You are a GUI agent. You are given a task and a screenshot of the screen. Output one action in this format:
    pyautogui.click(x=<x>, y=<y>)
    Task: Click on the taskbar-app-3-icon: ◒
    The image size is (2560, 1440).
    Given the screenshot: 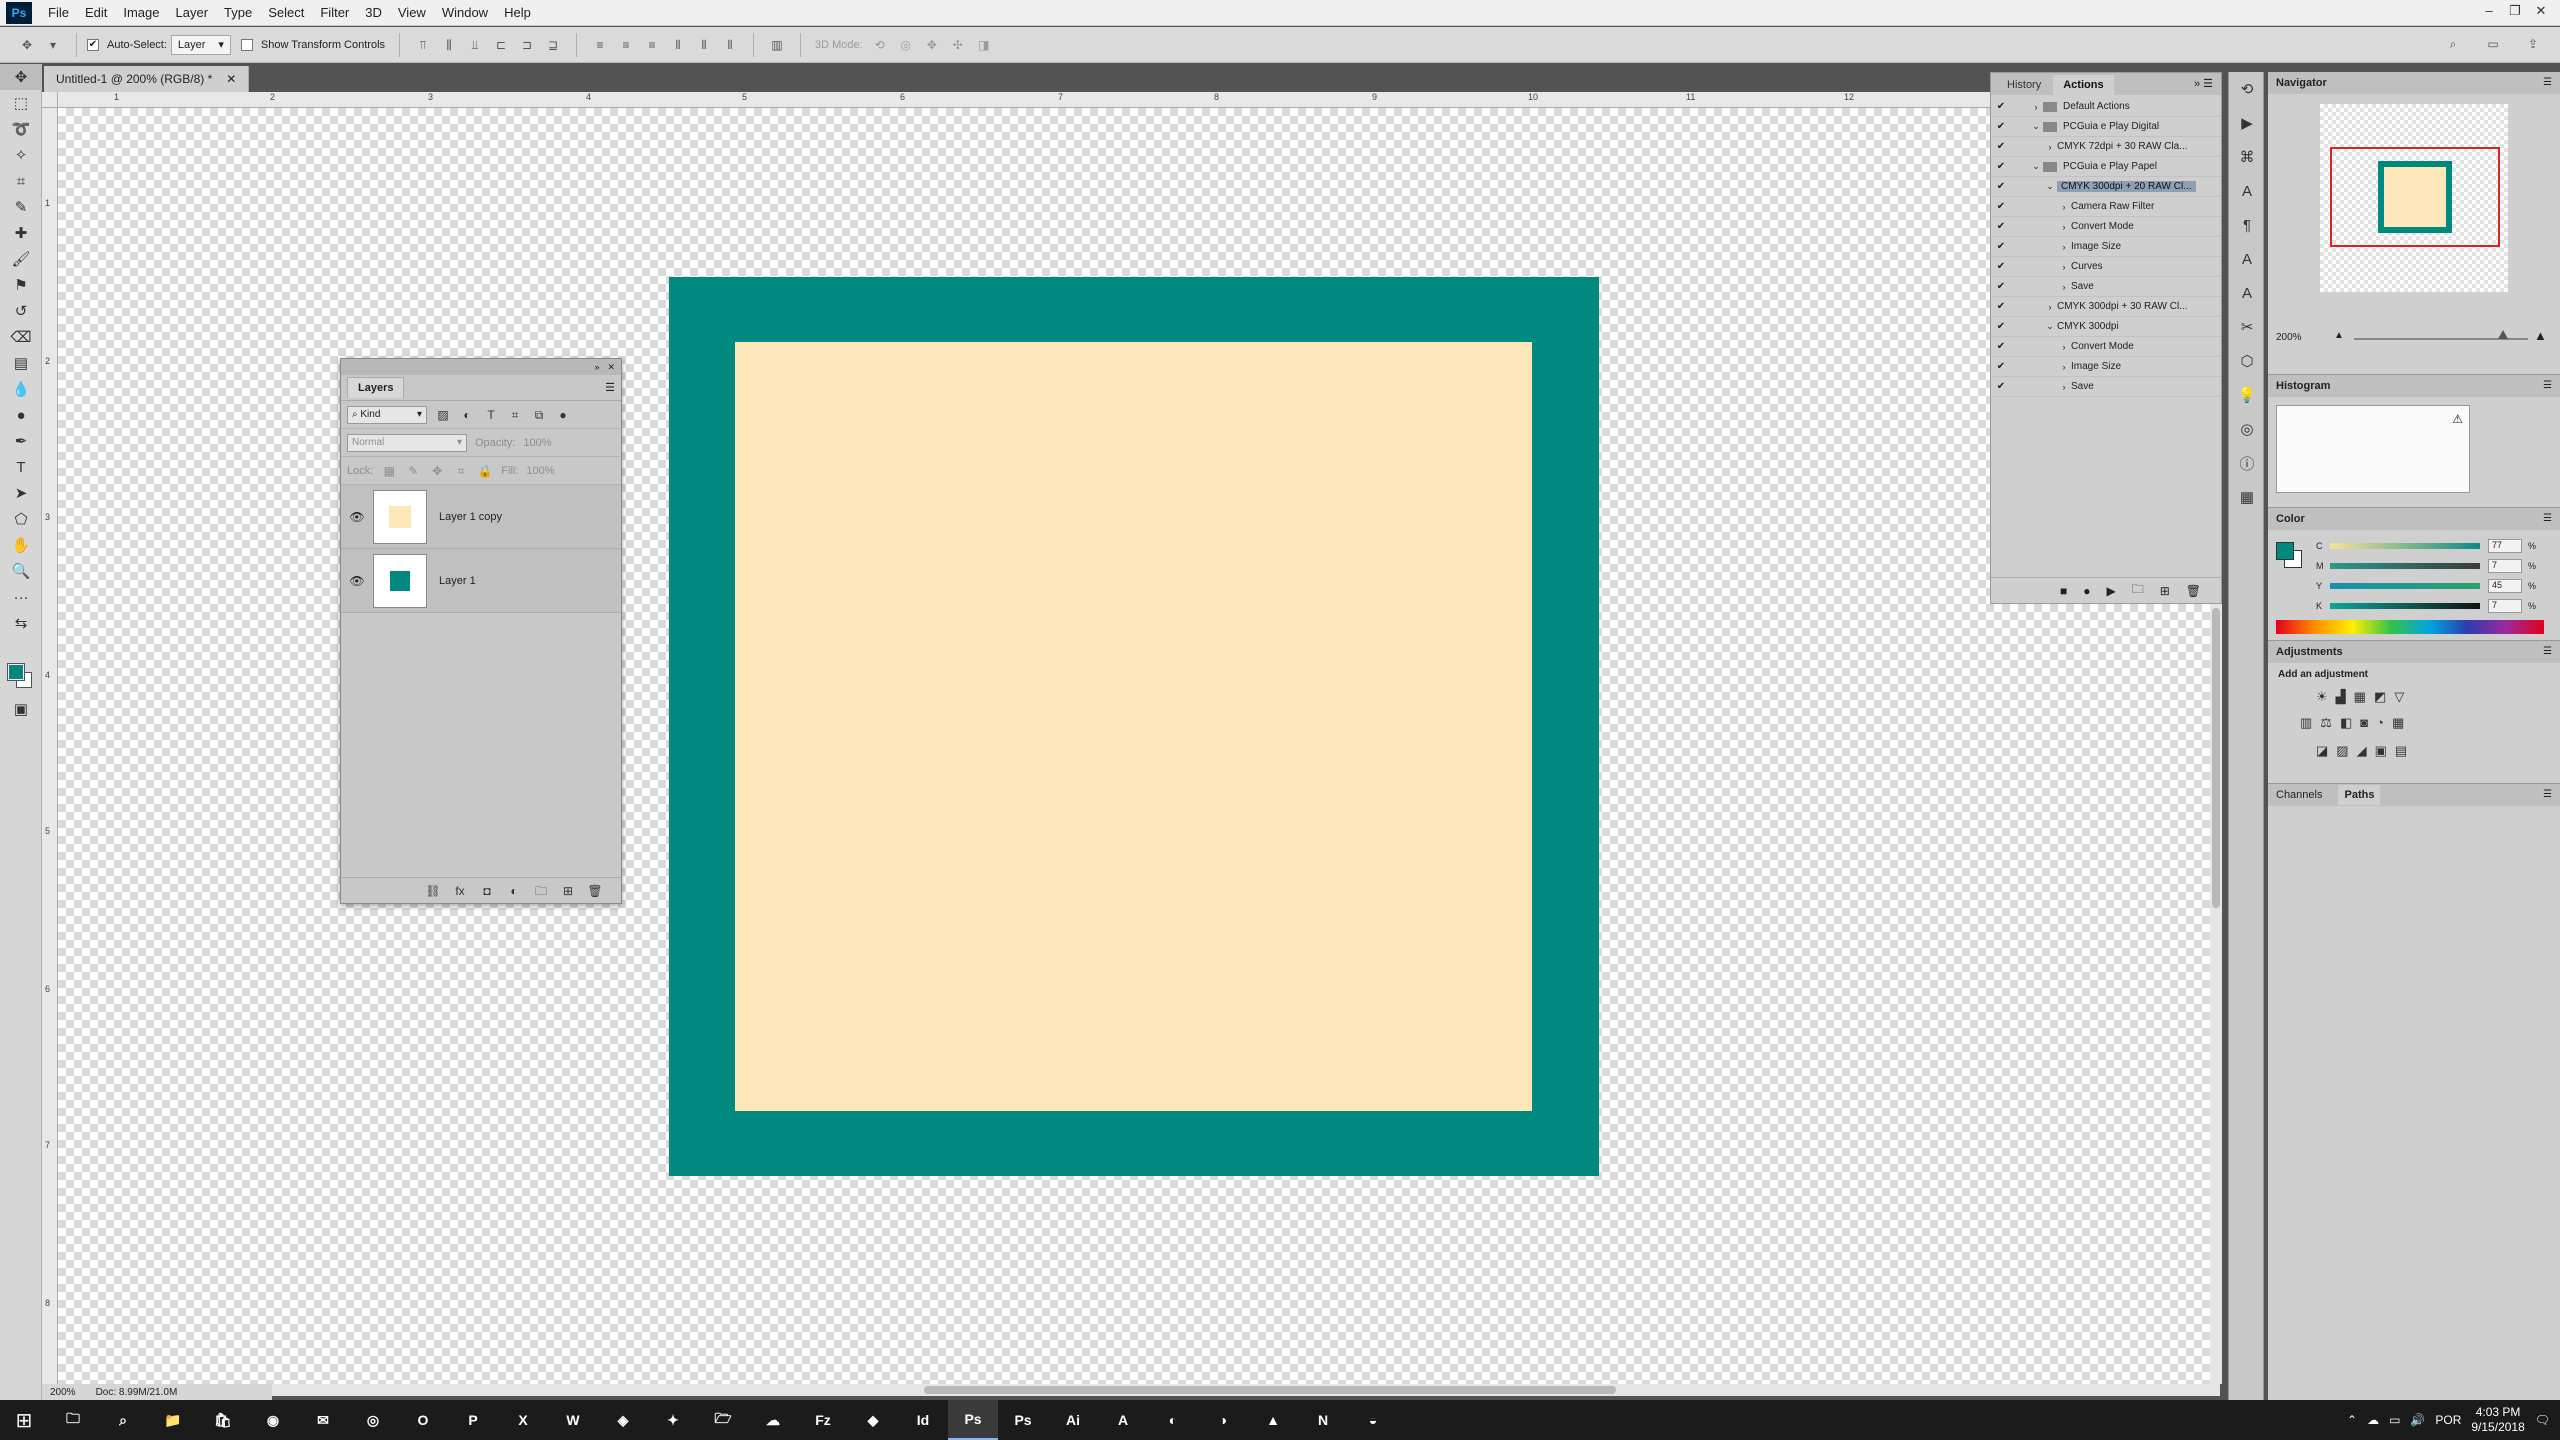 What is the action you would take?
    pyautogui.click(x=1373, y=1420)
    